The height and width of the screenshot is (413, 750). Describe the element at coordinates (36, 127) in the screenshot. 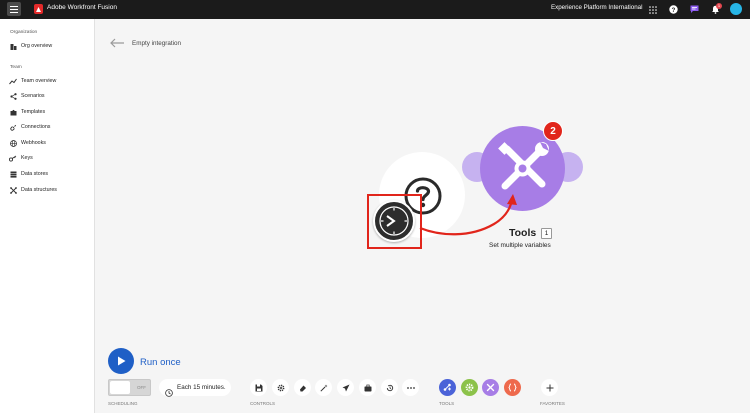

I see `sidebar-item-label: Connections` at that location.